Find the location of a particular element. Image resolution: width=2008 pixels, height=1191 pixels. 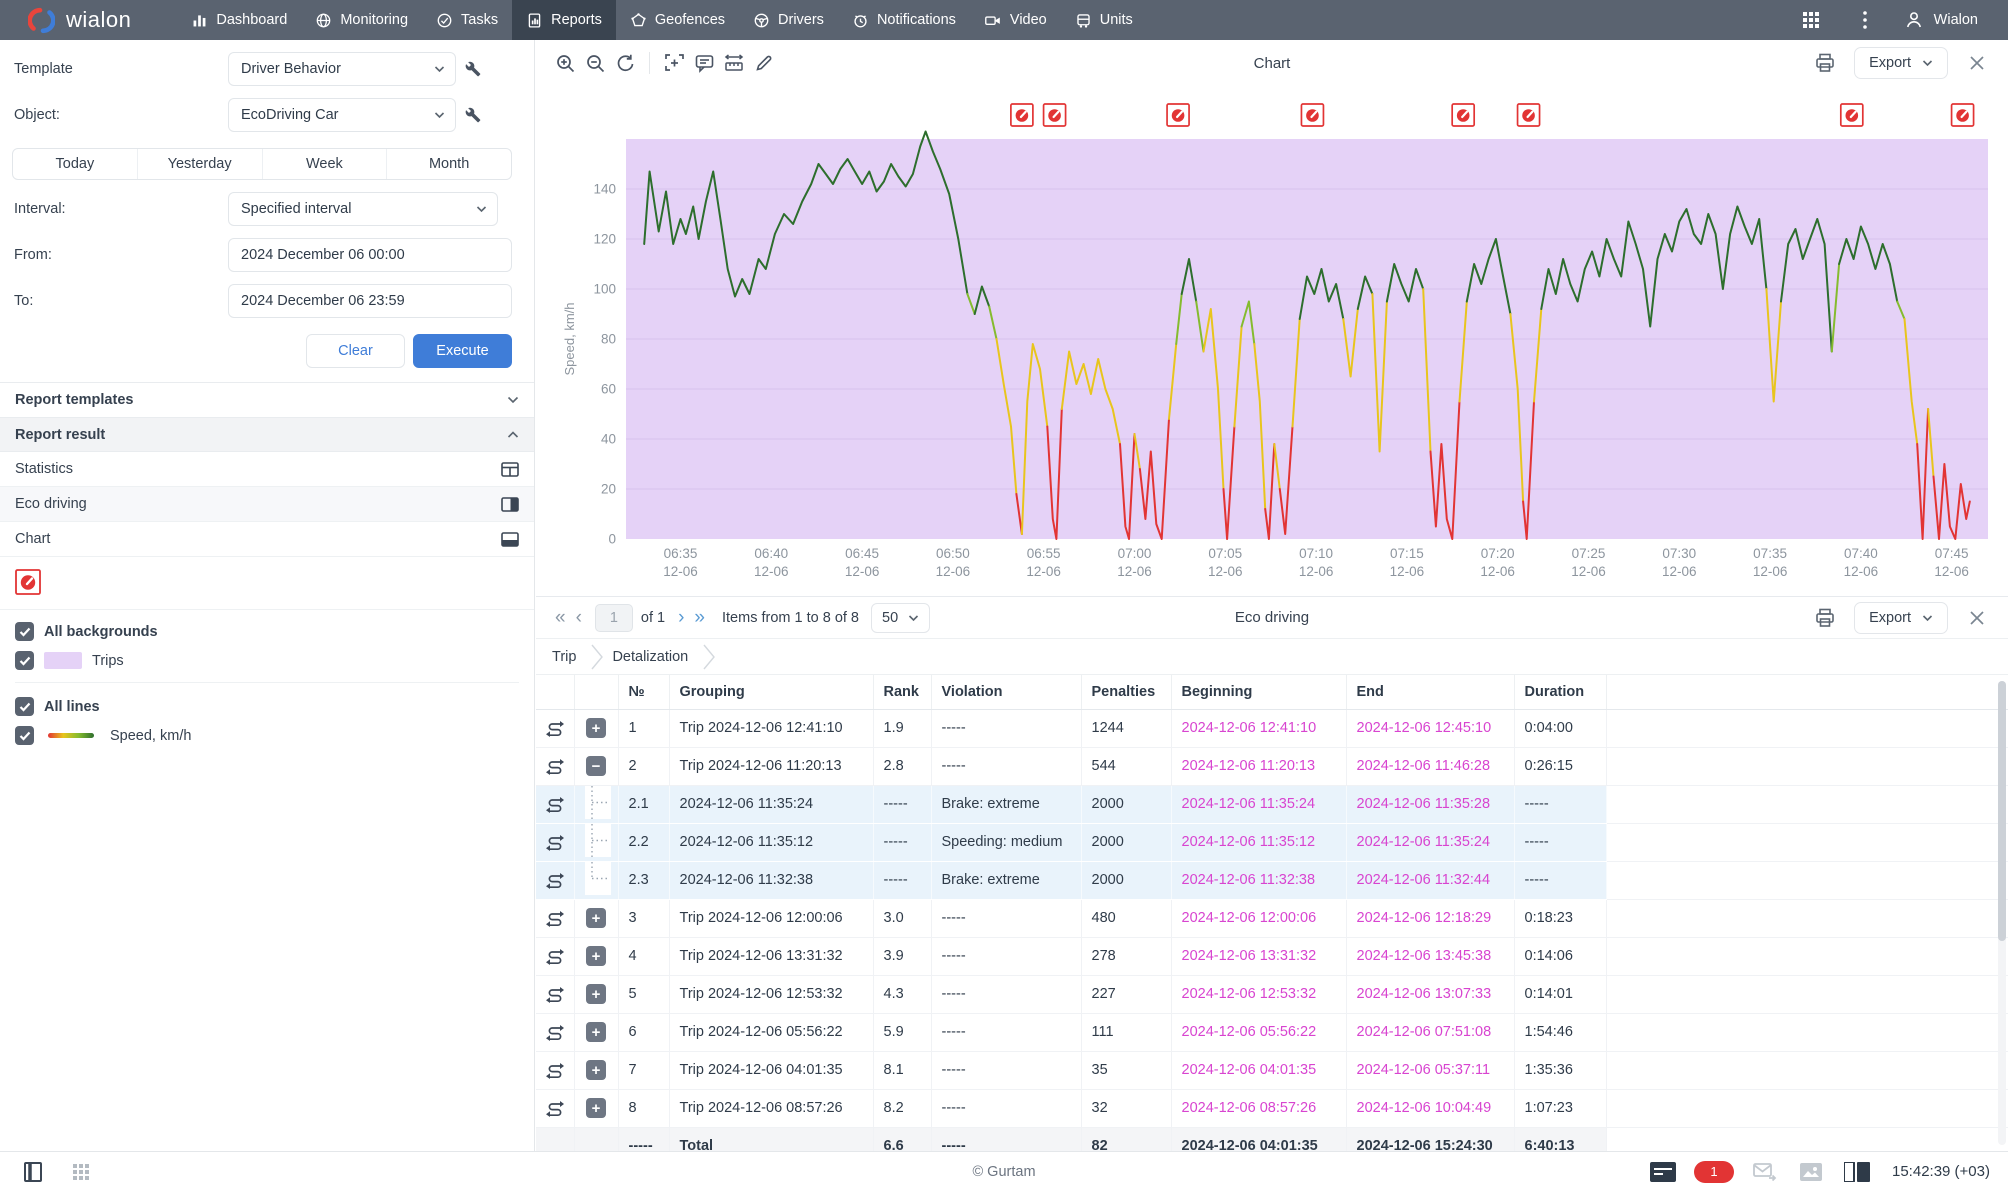

cell-end: 2024-12-06 11:35:28 is located at coordinates (1430, 804).